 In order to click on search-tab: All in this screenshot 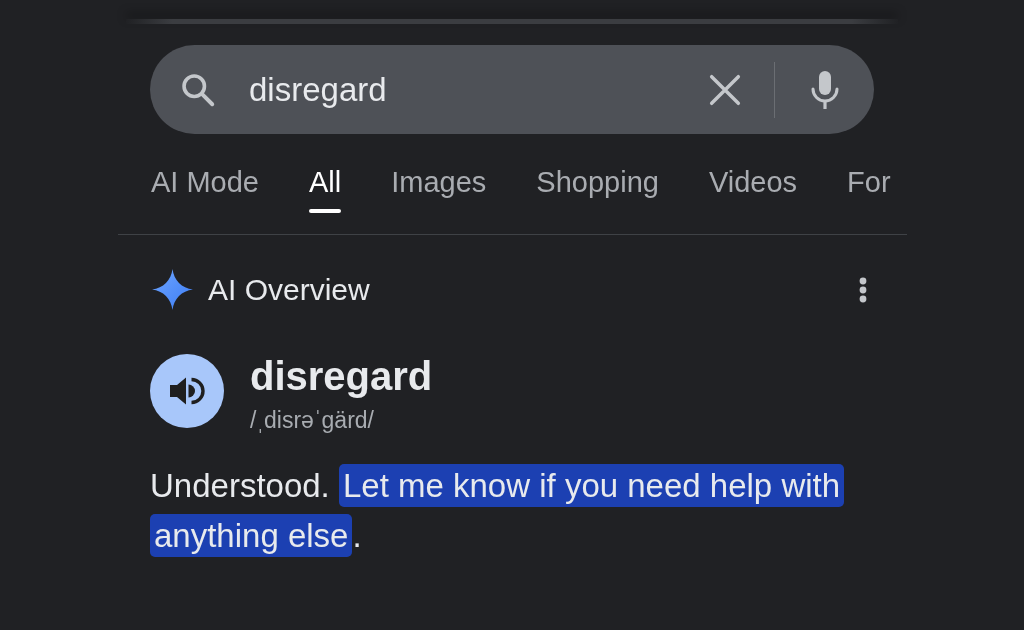, I will do `click(325, 189)`.